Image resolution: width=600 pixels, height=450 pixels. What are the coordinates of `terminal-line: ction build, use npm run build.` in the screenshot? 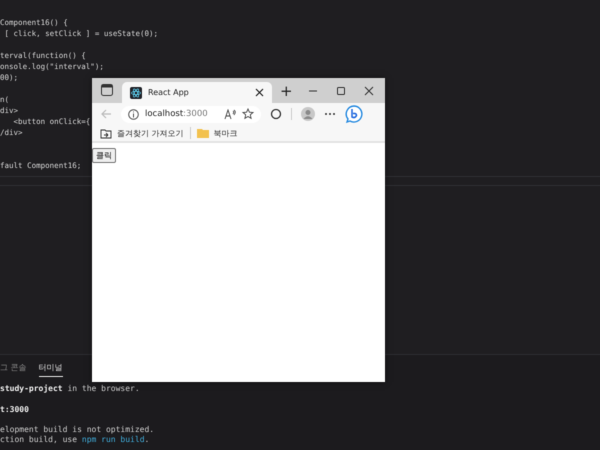 It's located at (75, 439).